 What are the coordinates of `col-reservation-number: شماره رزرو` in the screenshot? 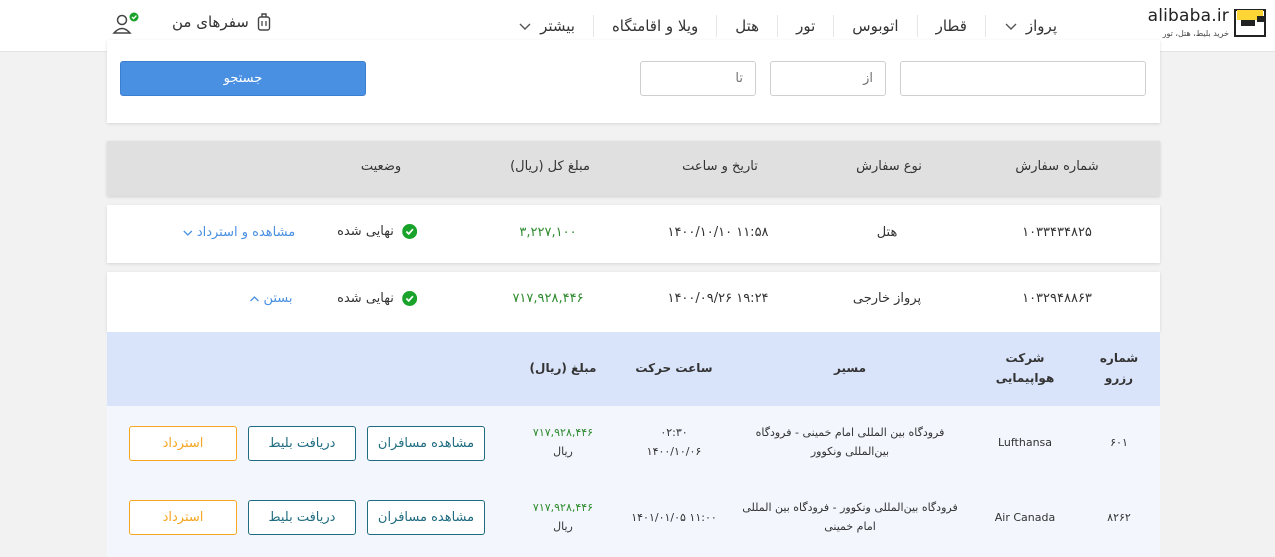 It's located at (1119, 368).